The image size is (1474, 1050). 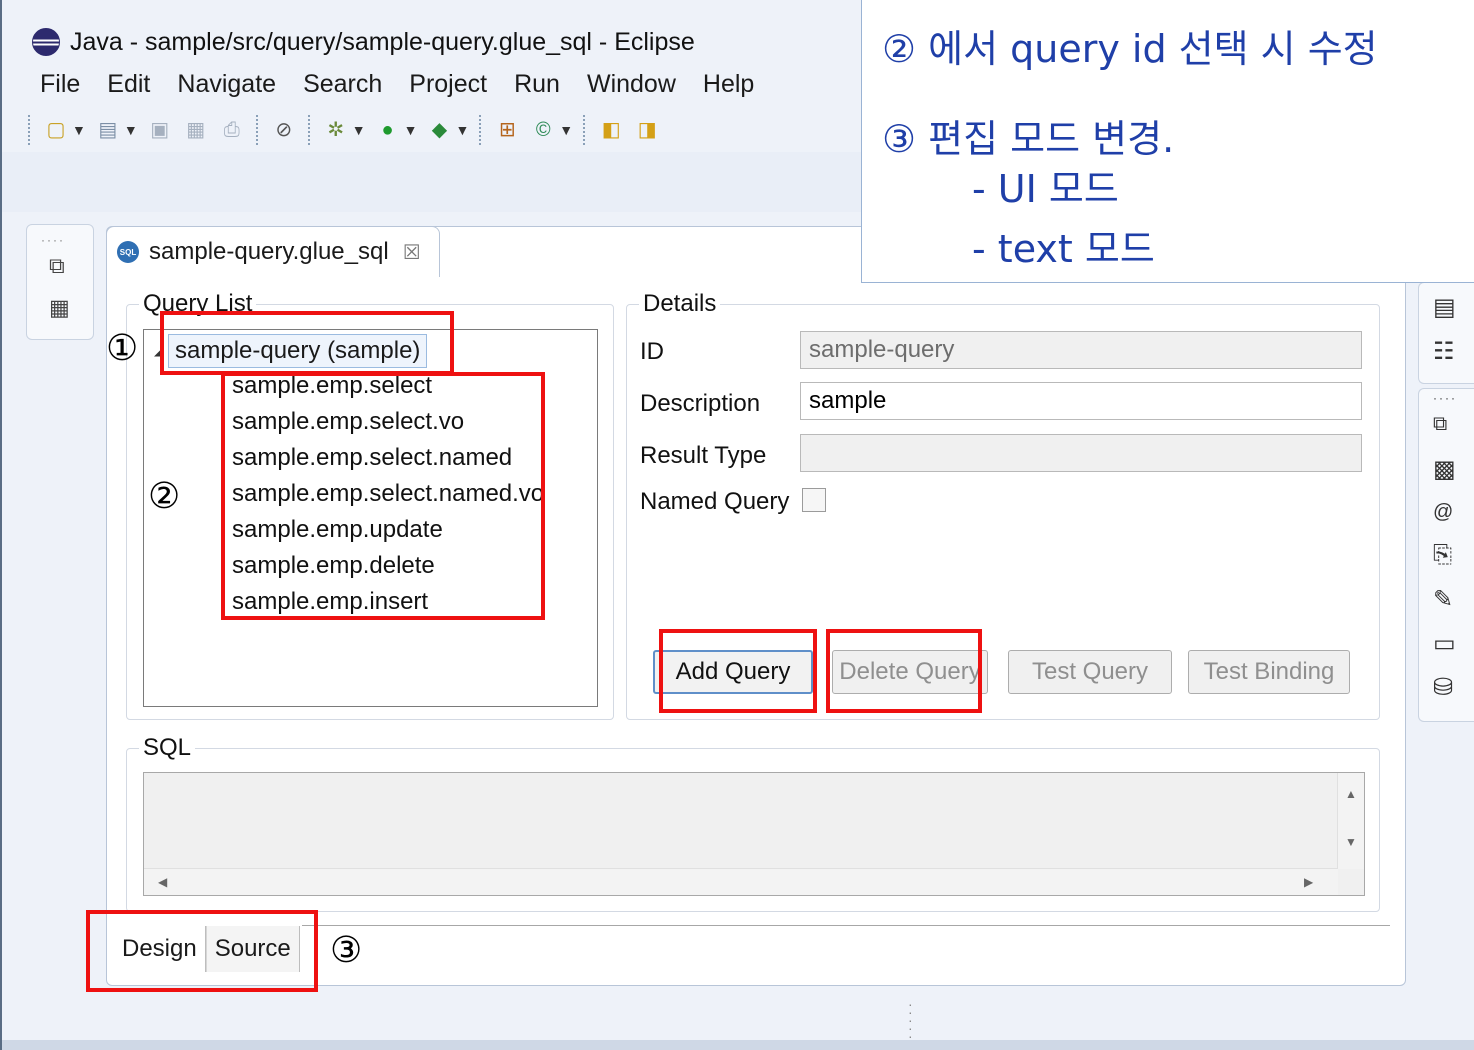 What do you see at coordinates (462, 130) in the screenshot?
I see `external-tools-dropdown-icon: ▼` at bounding box center [462, 130].